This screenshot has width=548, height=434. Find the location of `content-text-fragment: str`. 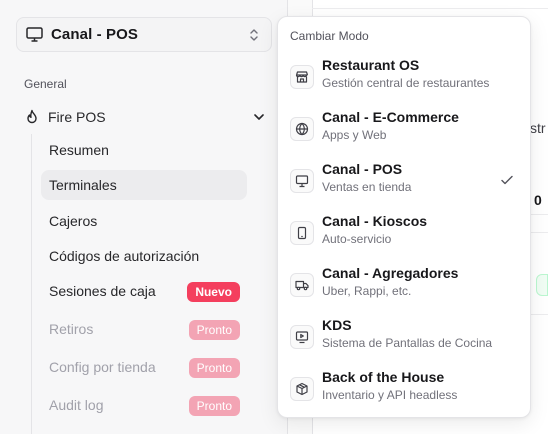

content-text-fragment: str is located at coordinates (538, 128).